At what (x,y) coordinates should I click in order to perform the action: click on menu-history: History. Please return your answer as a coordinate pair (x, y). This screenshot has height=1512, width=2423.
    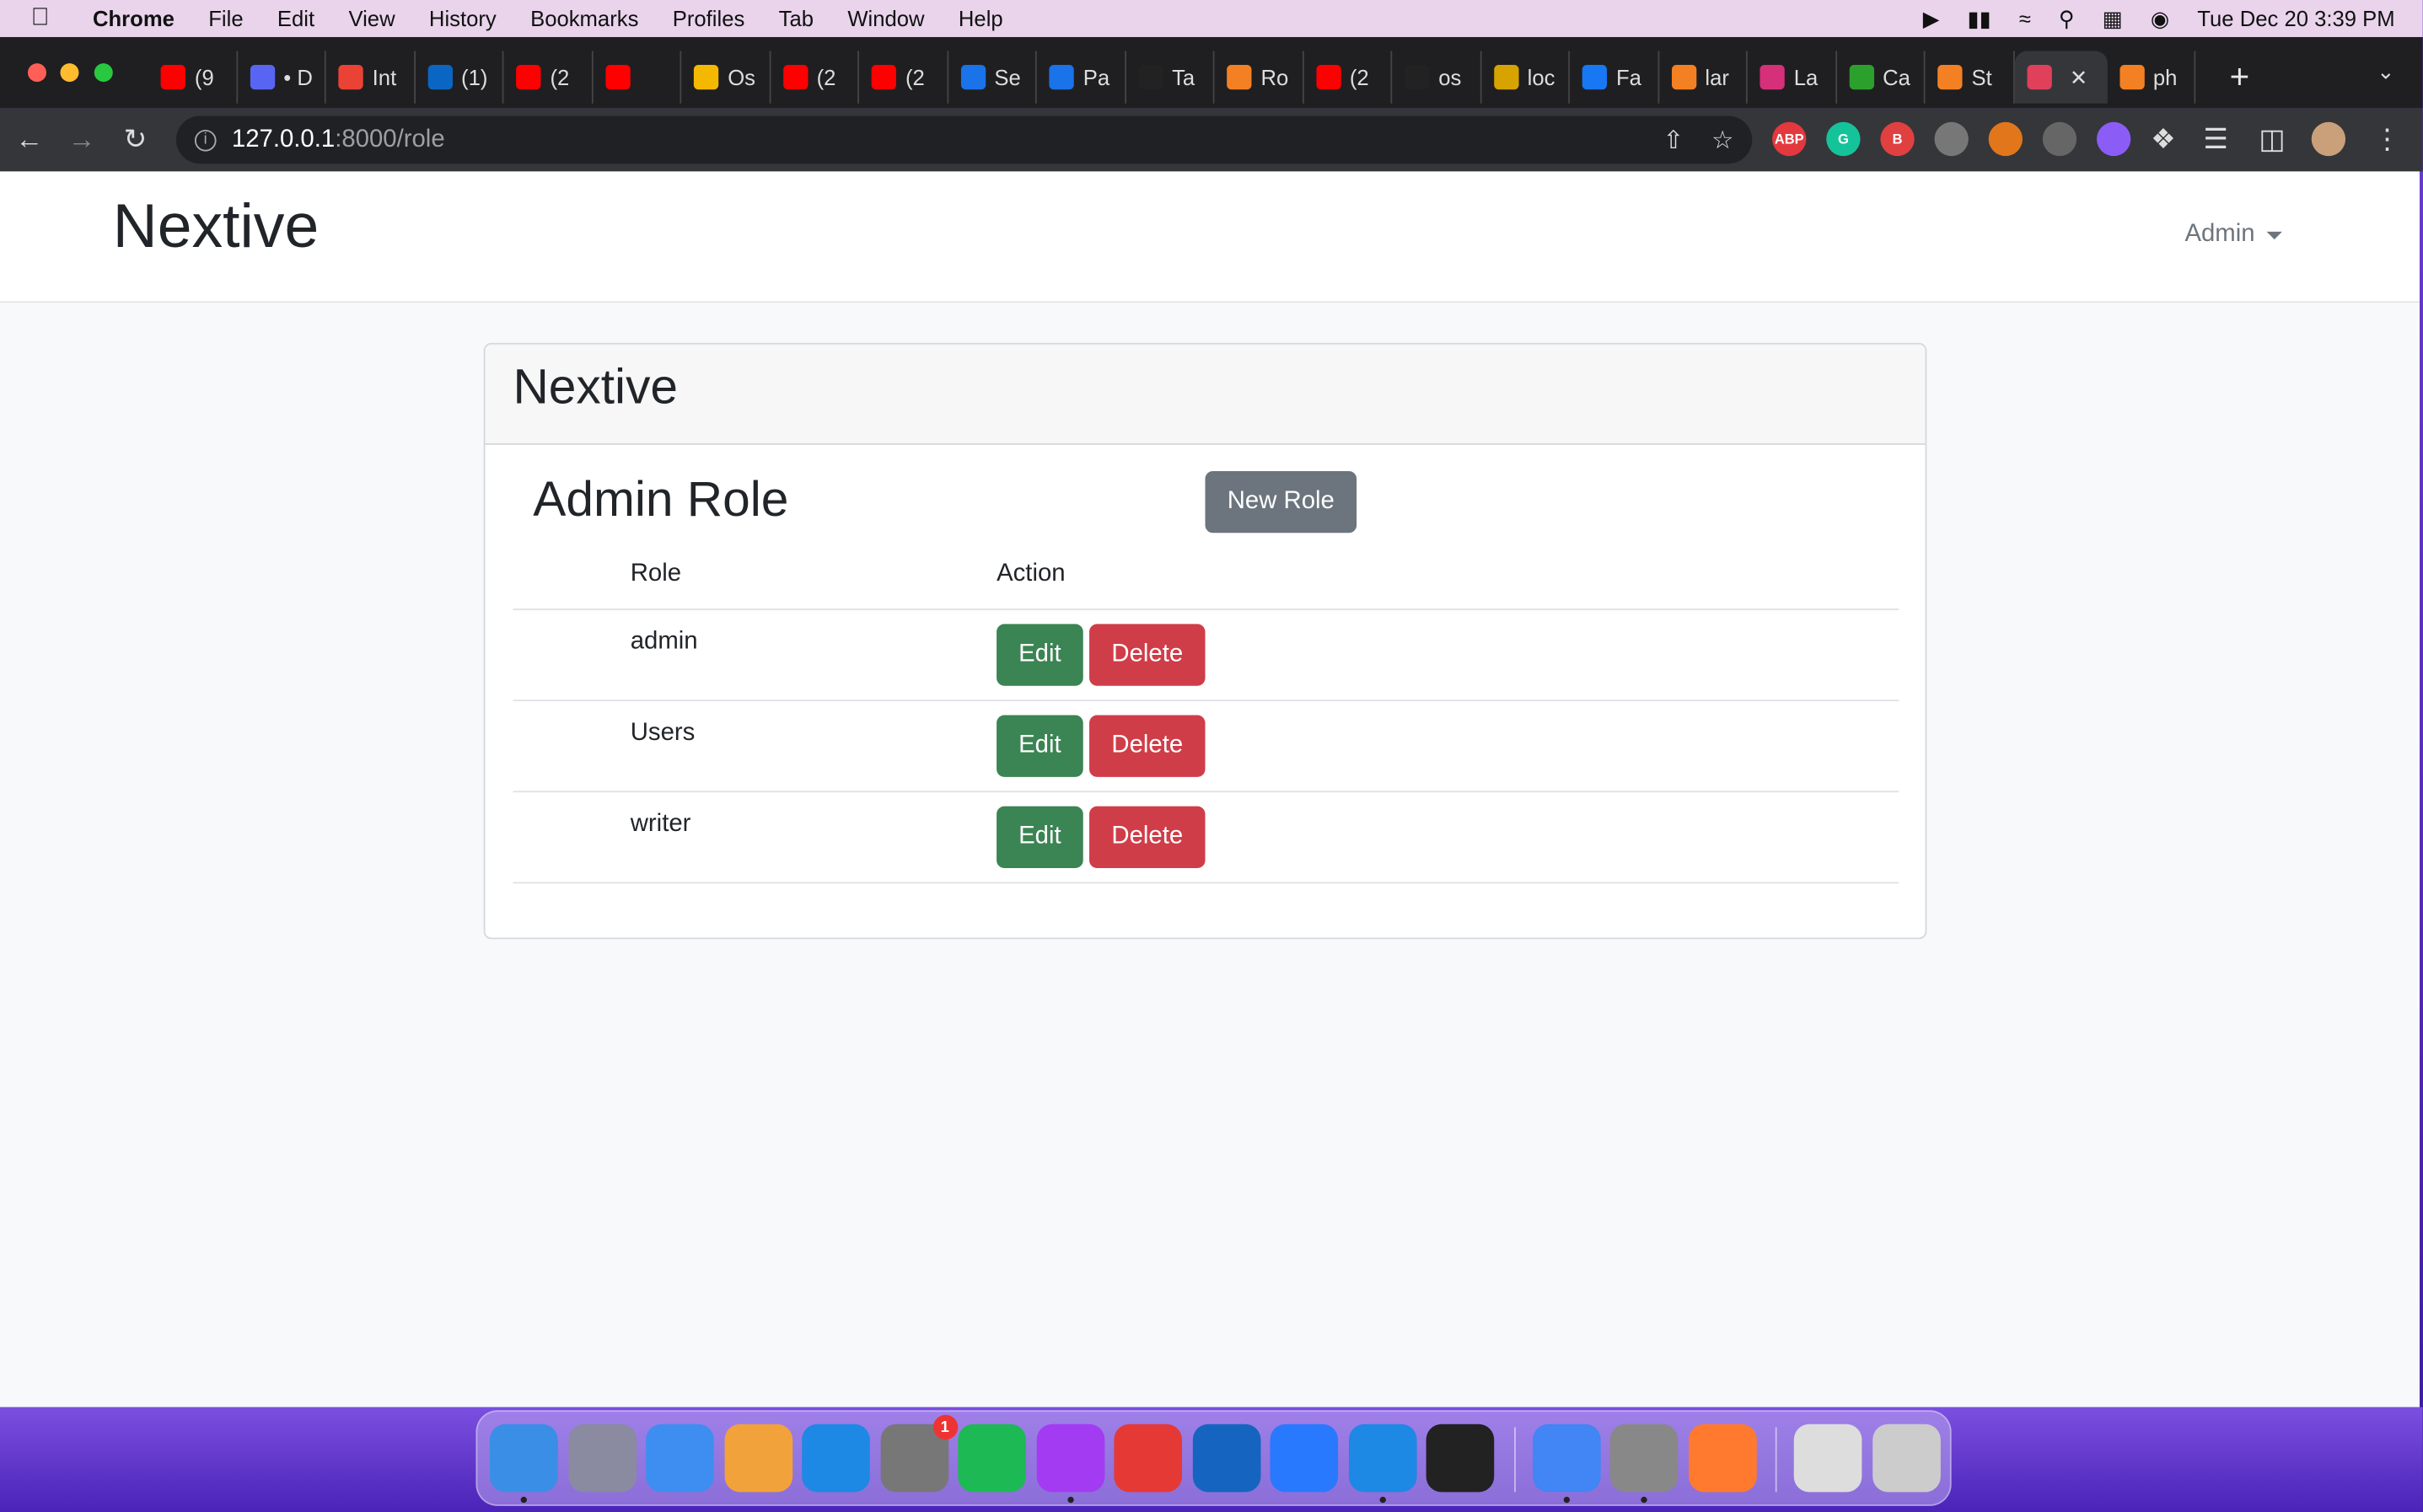
    Looking at the image, I should click on (463, 18).